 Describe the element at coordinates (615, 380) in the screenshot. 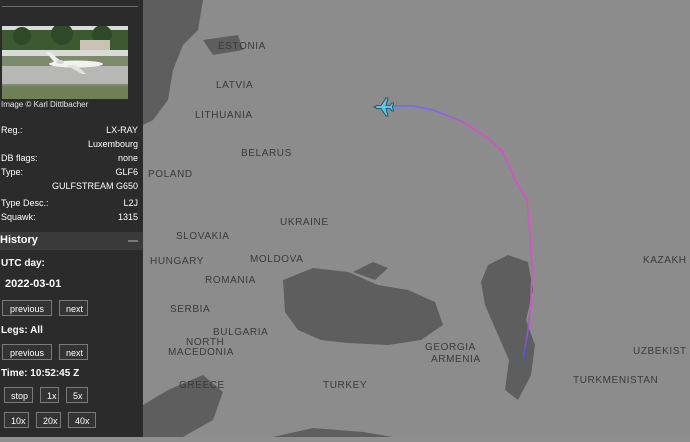

I see `country-label: TURKMENISTAN` at that location.